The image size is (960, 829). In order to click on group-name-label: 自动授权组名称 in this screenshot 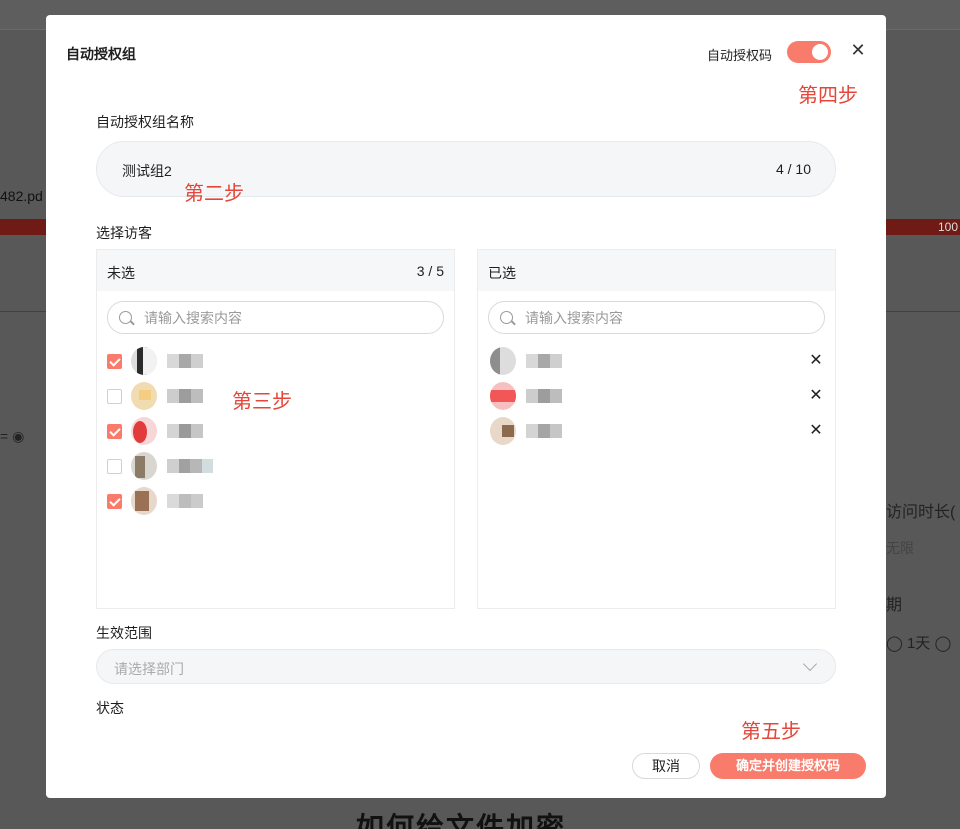, I will do `click(145, 122)`.